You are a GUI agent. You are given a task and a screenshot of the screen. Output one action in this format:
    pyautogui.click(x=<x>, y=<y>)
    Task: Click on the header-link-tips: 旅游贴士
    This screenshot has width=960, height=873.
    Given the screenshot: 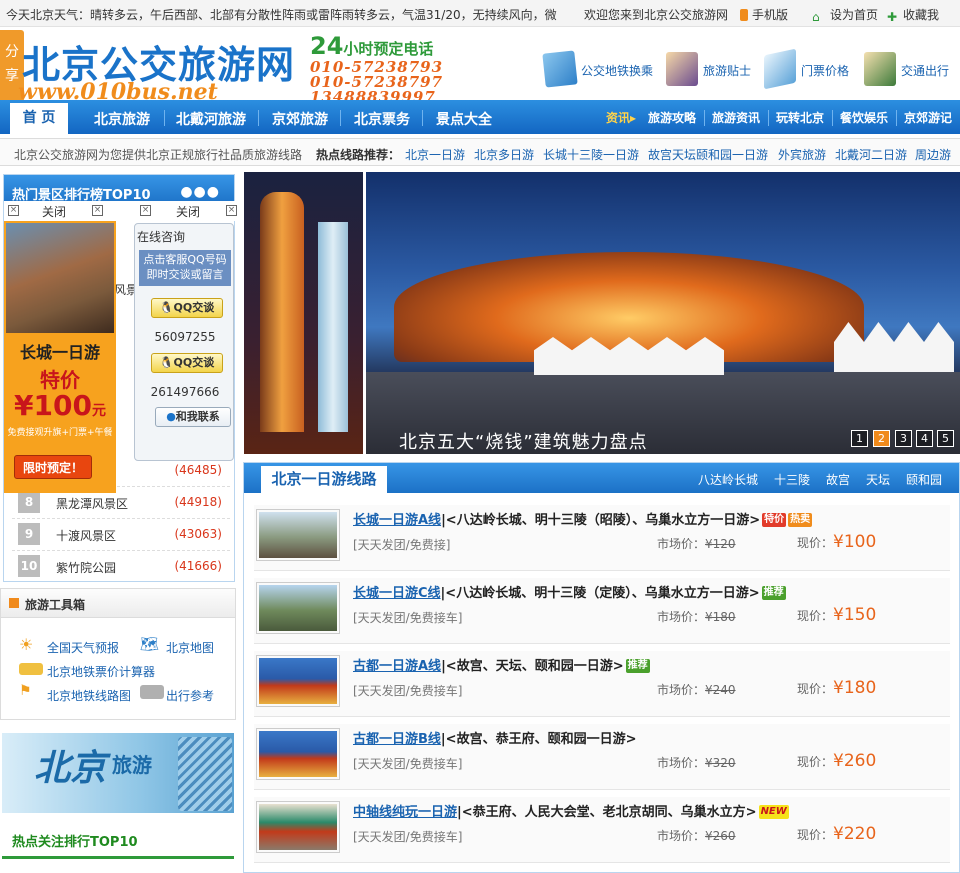 What is the action you would take?
    pyautogui.click(x=711, y=70)
    